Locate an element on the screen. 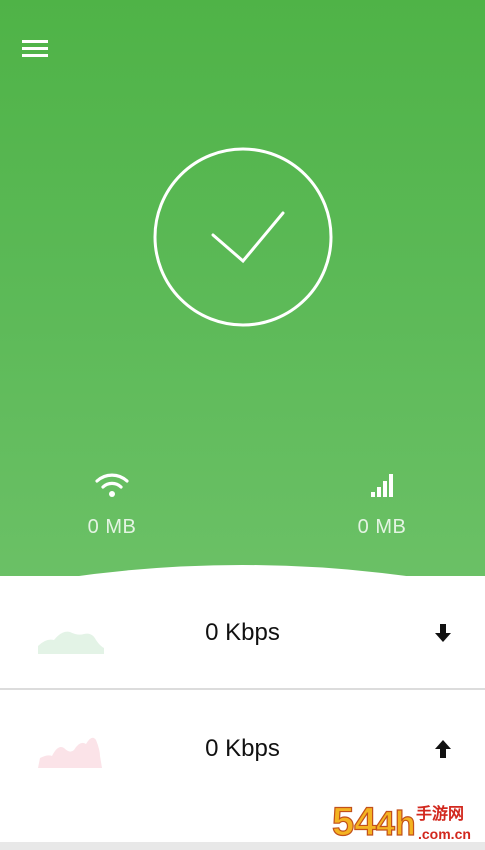  download-speed-value: 0 Kbps is located at coordinates (242, 632).